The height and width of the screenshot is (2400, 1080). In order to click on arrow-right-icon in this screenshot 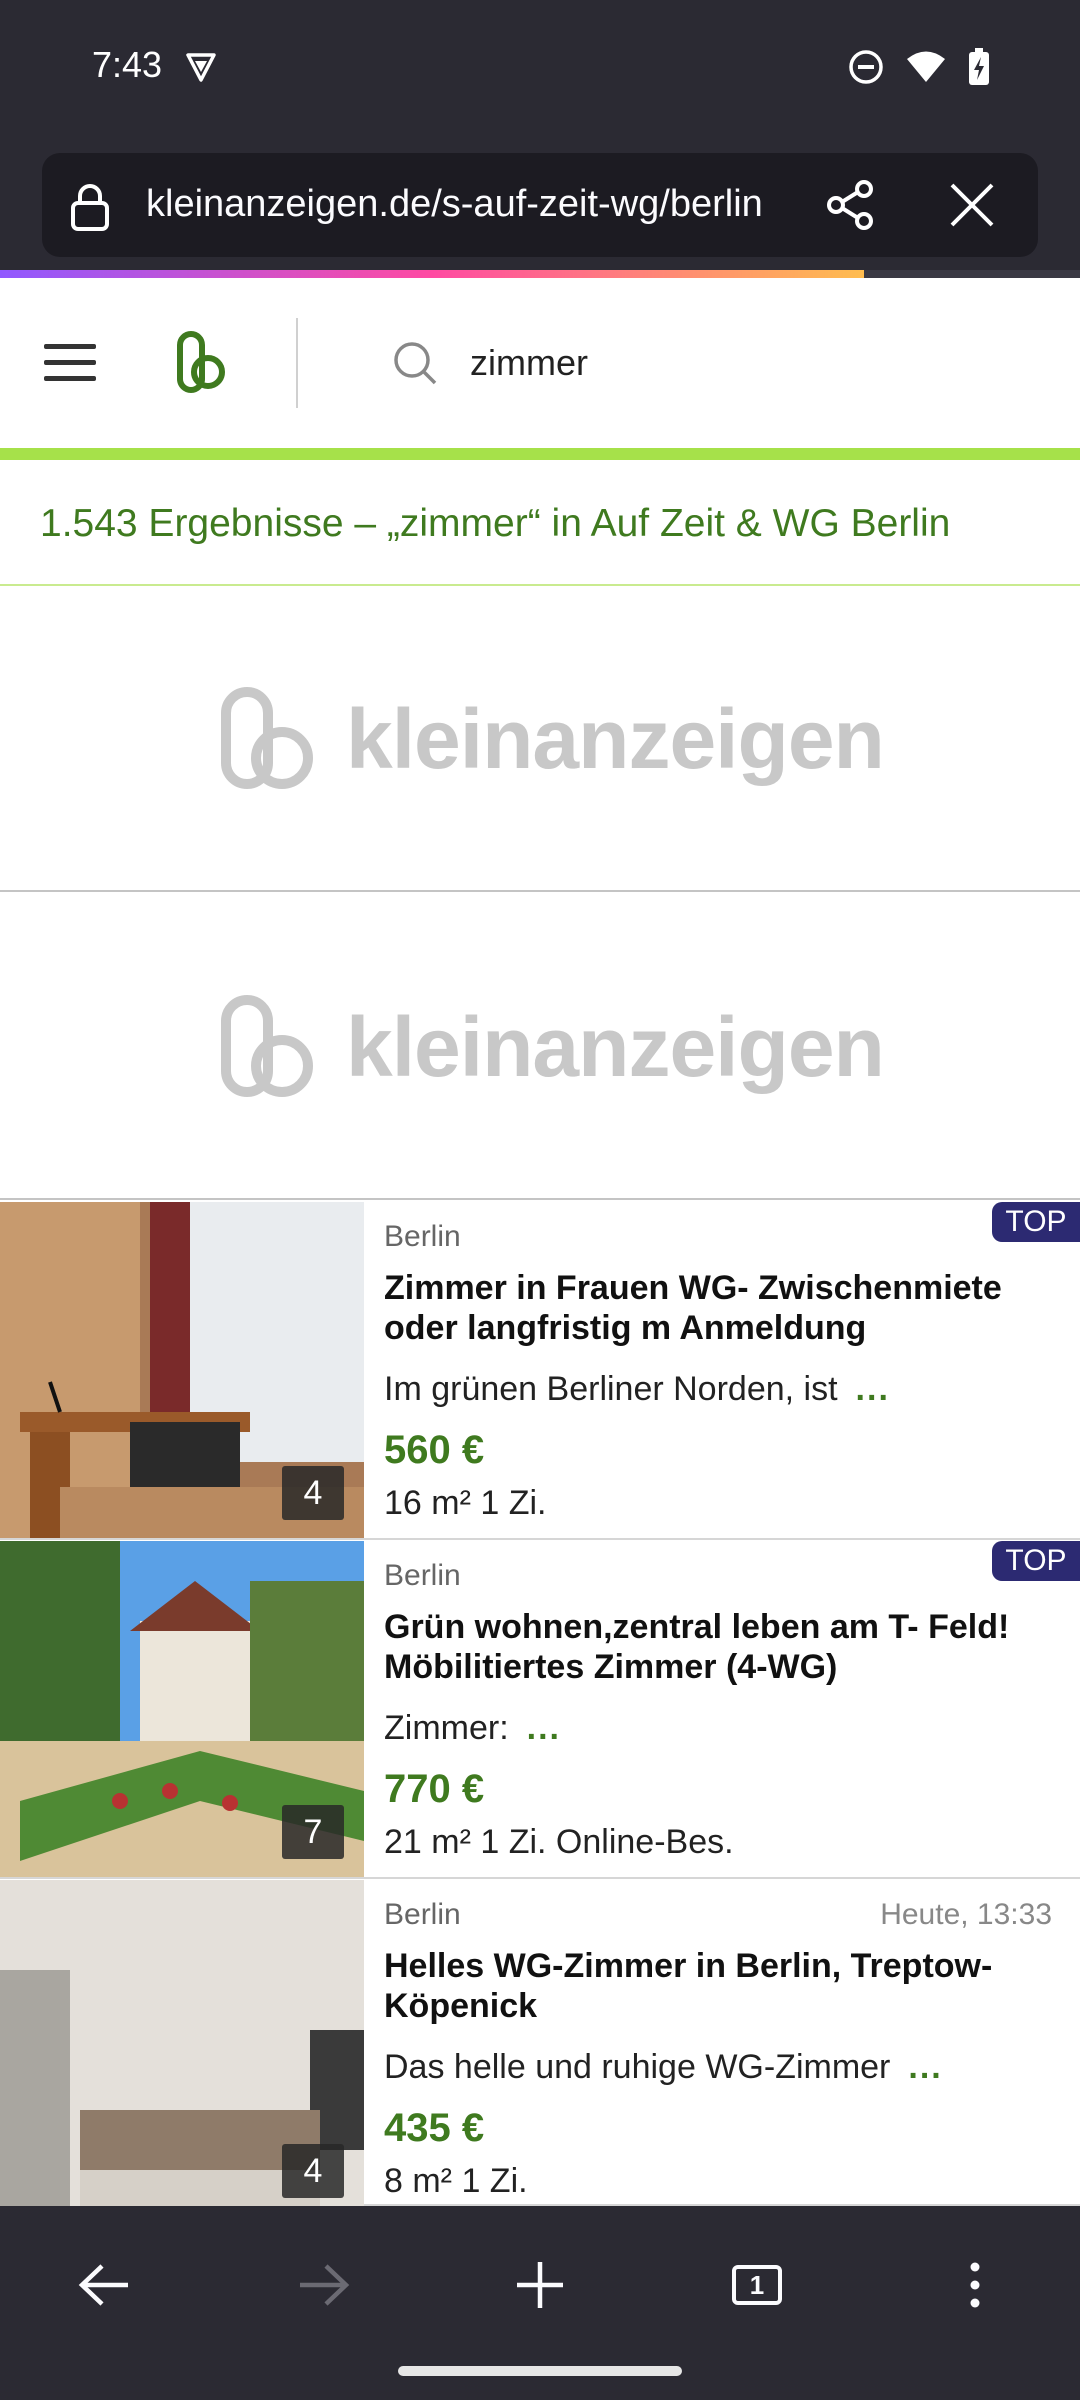, I will do `click(325, 2285)`.